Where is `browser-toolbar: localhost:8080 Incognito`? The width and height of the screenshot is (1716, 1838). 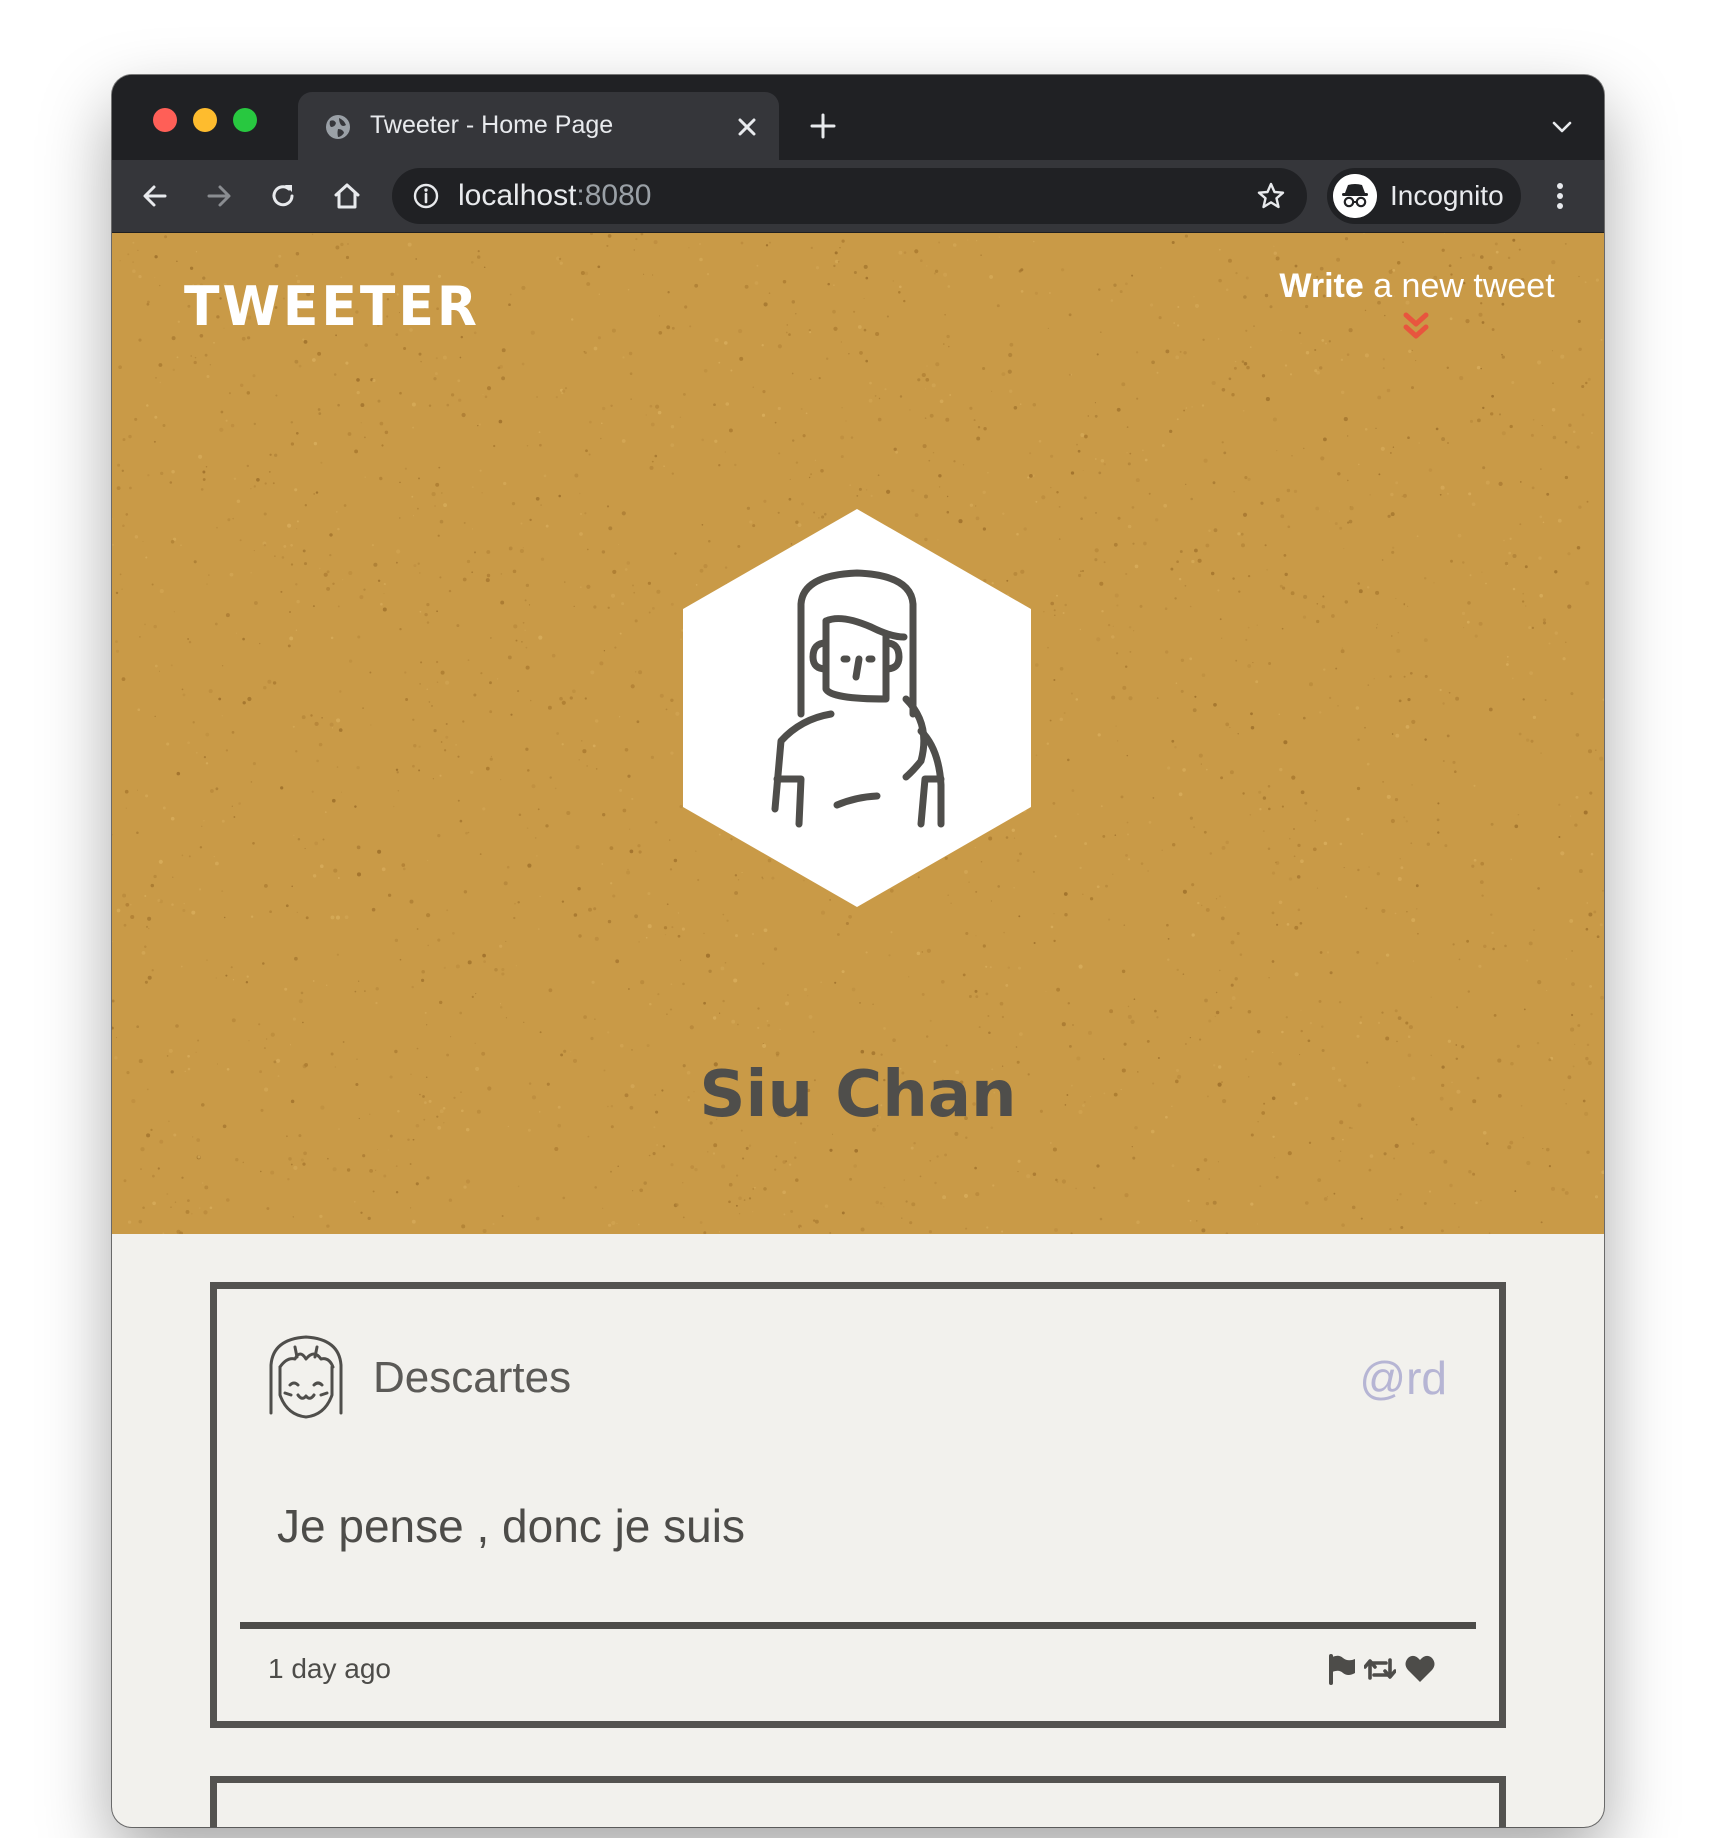
browser-toolbar: localhost:8080 Incognito is located at coordinates (858, 196).